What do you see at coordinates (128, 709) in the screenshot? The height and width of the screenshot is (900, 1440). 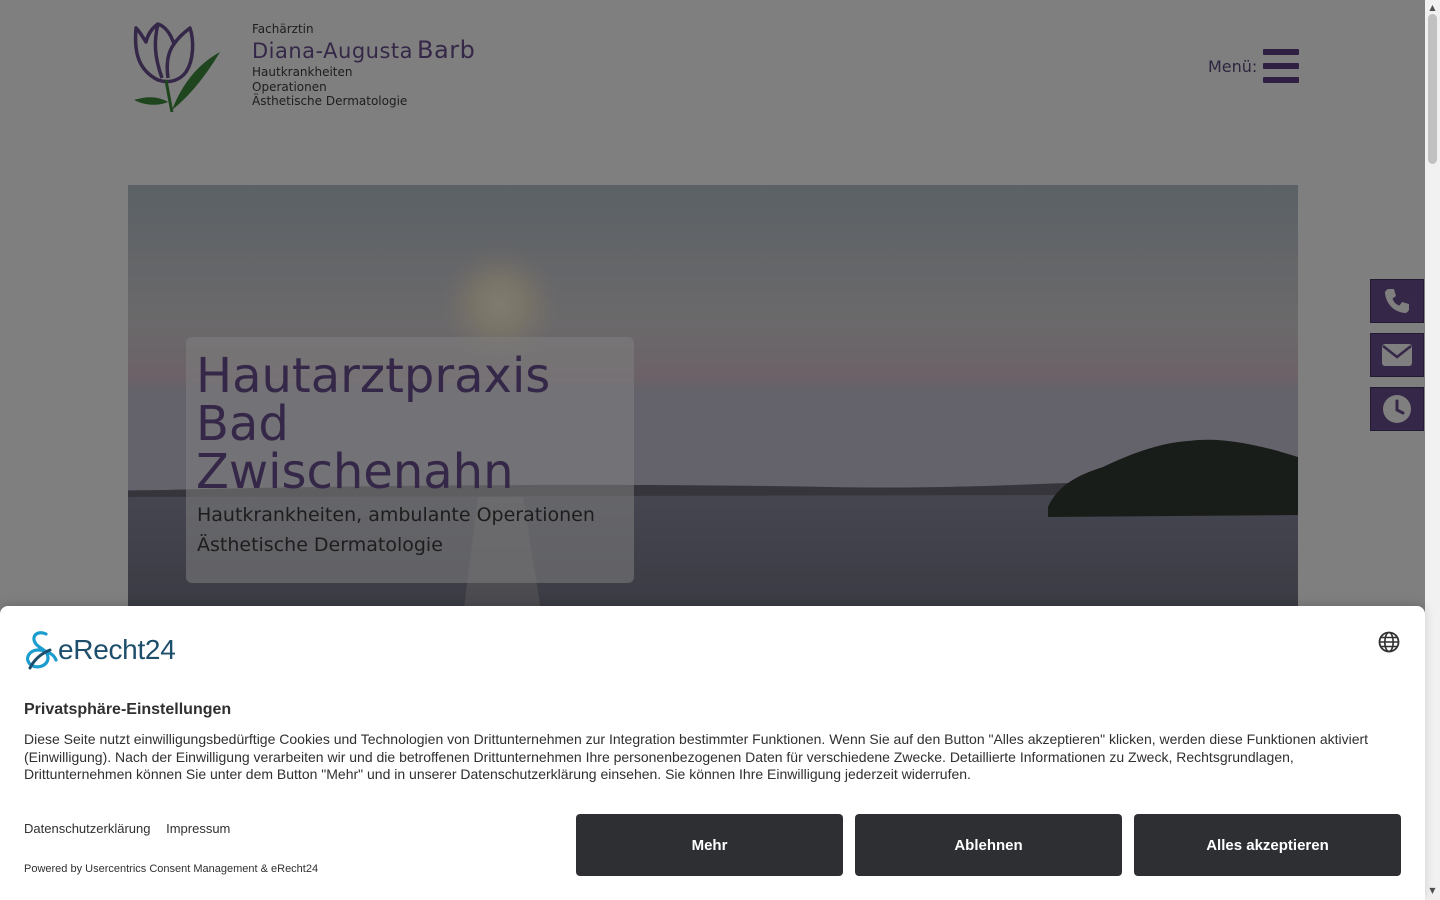 I see `consent-title: Privatsphäre-Einstellungen` at bounding box center [128, 709].